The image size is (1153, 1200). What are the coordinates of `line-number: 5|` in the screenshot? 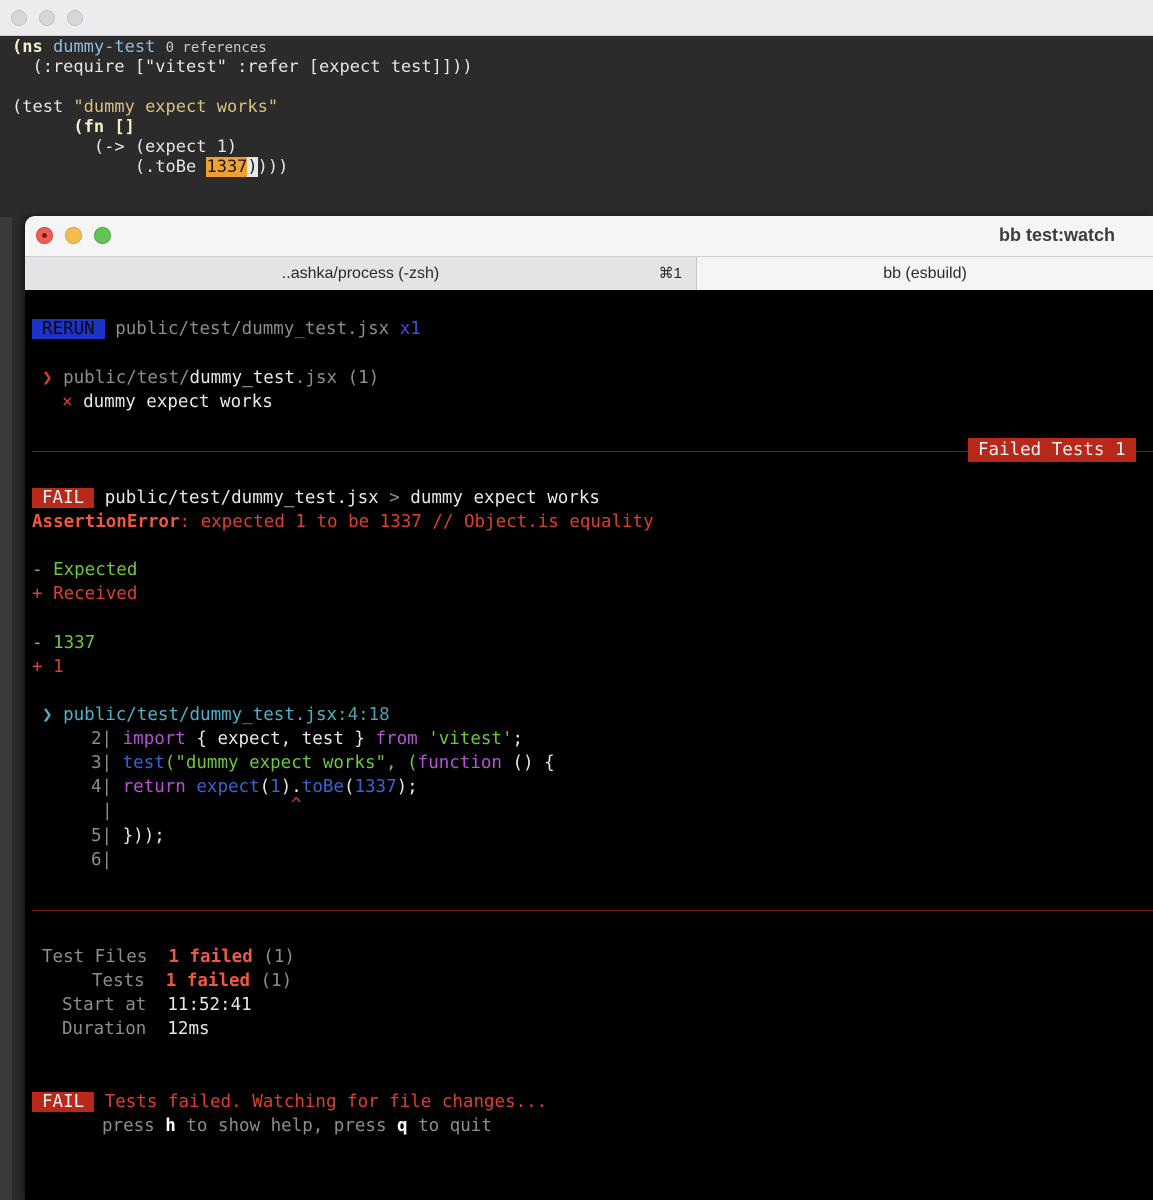 It's located at (102, 836).